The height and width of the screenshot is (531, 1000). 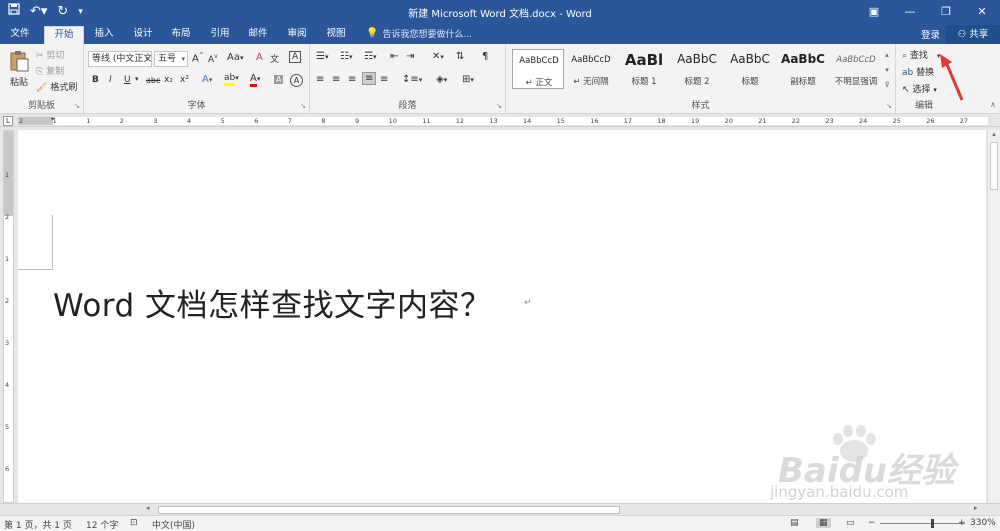 What do you see at coordinates (95, 80) in the screenshot?
I see `bold-button: B` at bounding box center [95, 80].